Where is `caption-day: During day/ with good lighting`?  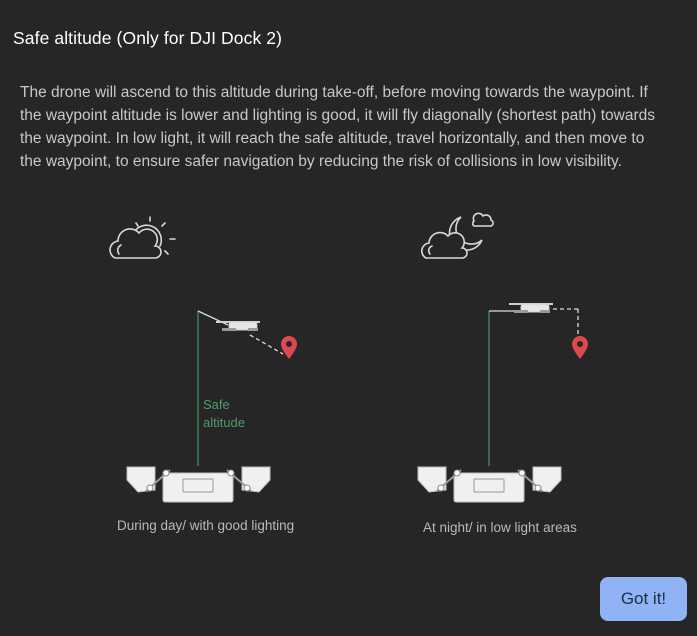 caption-day: During day/ with good lighting is located at coordinates (206, 525).